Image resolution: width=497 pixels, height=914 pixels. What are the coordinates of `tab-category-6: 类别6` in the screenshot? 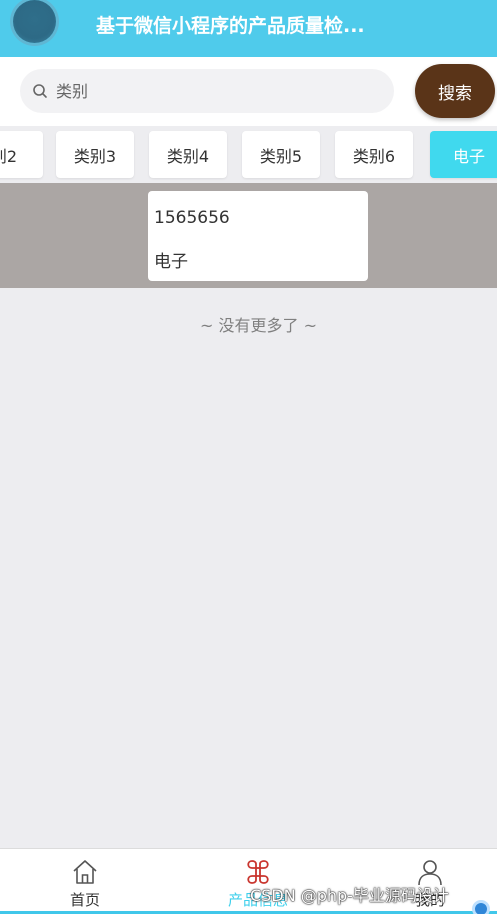 It's located at (374, 154).